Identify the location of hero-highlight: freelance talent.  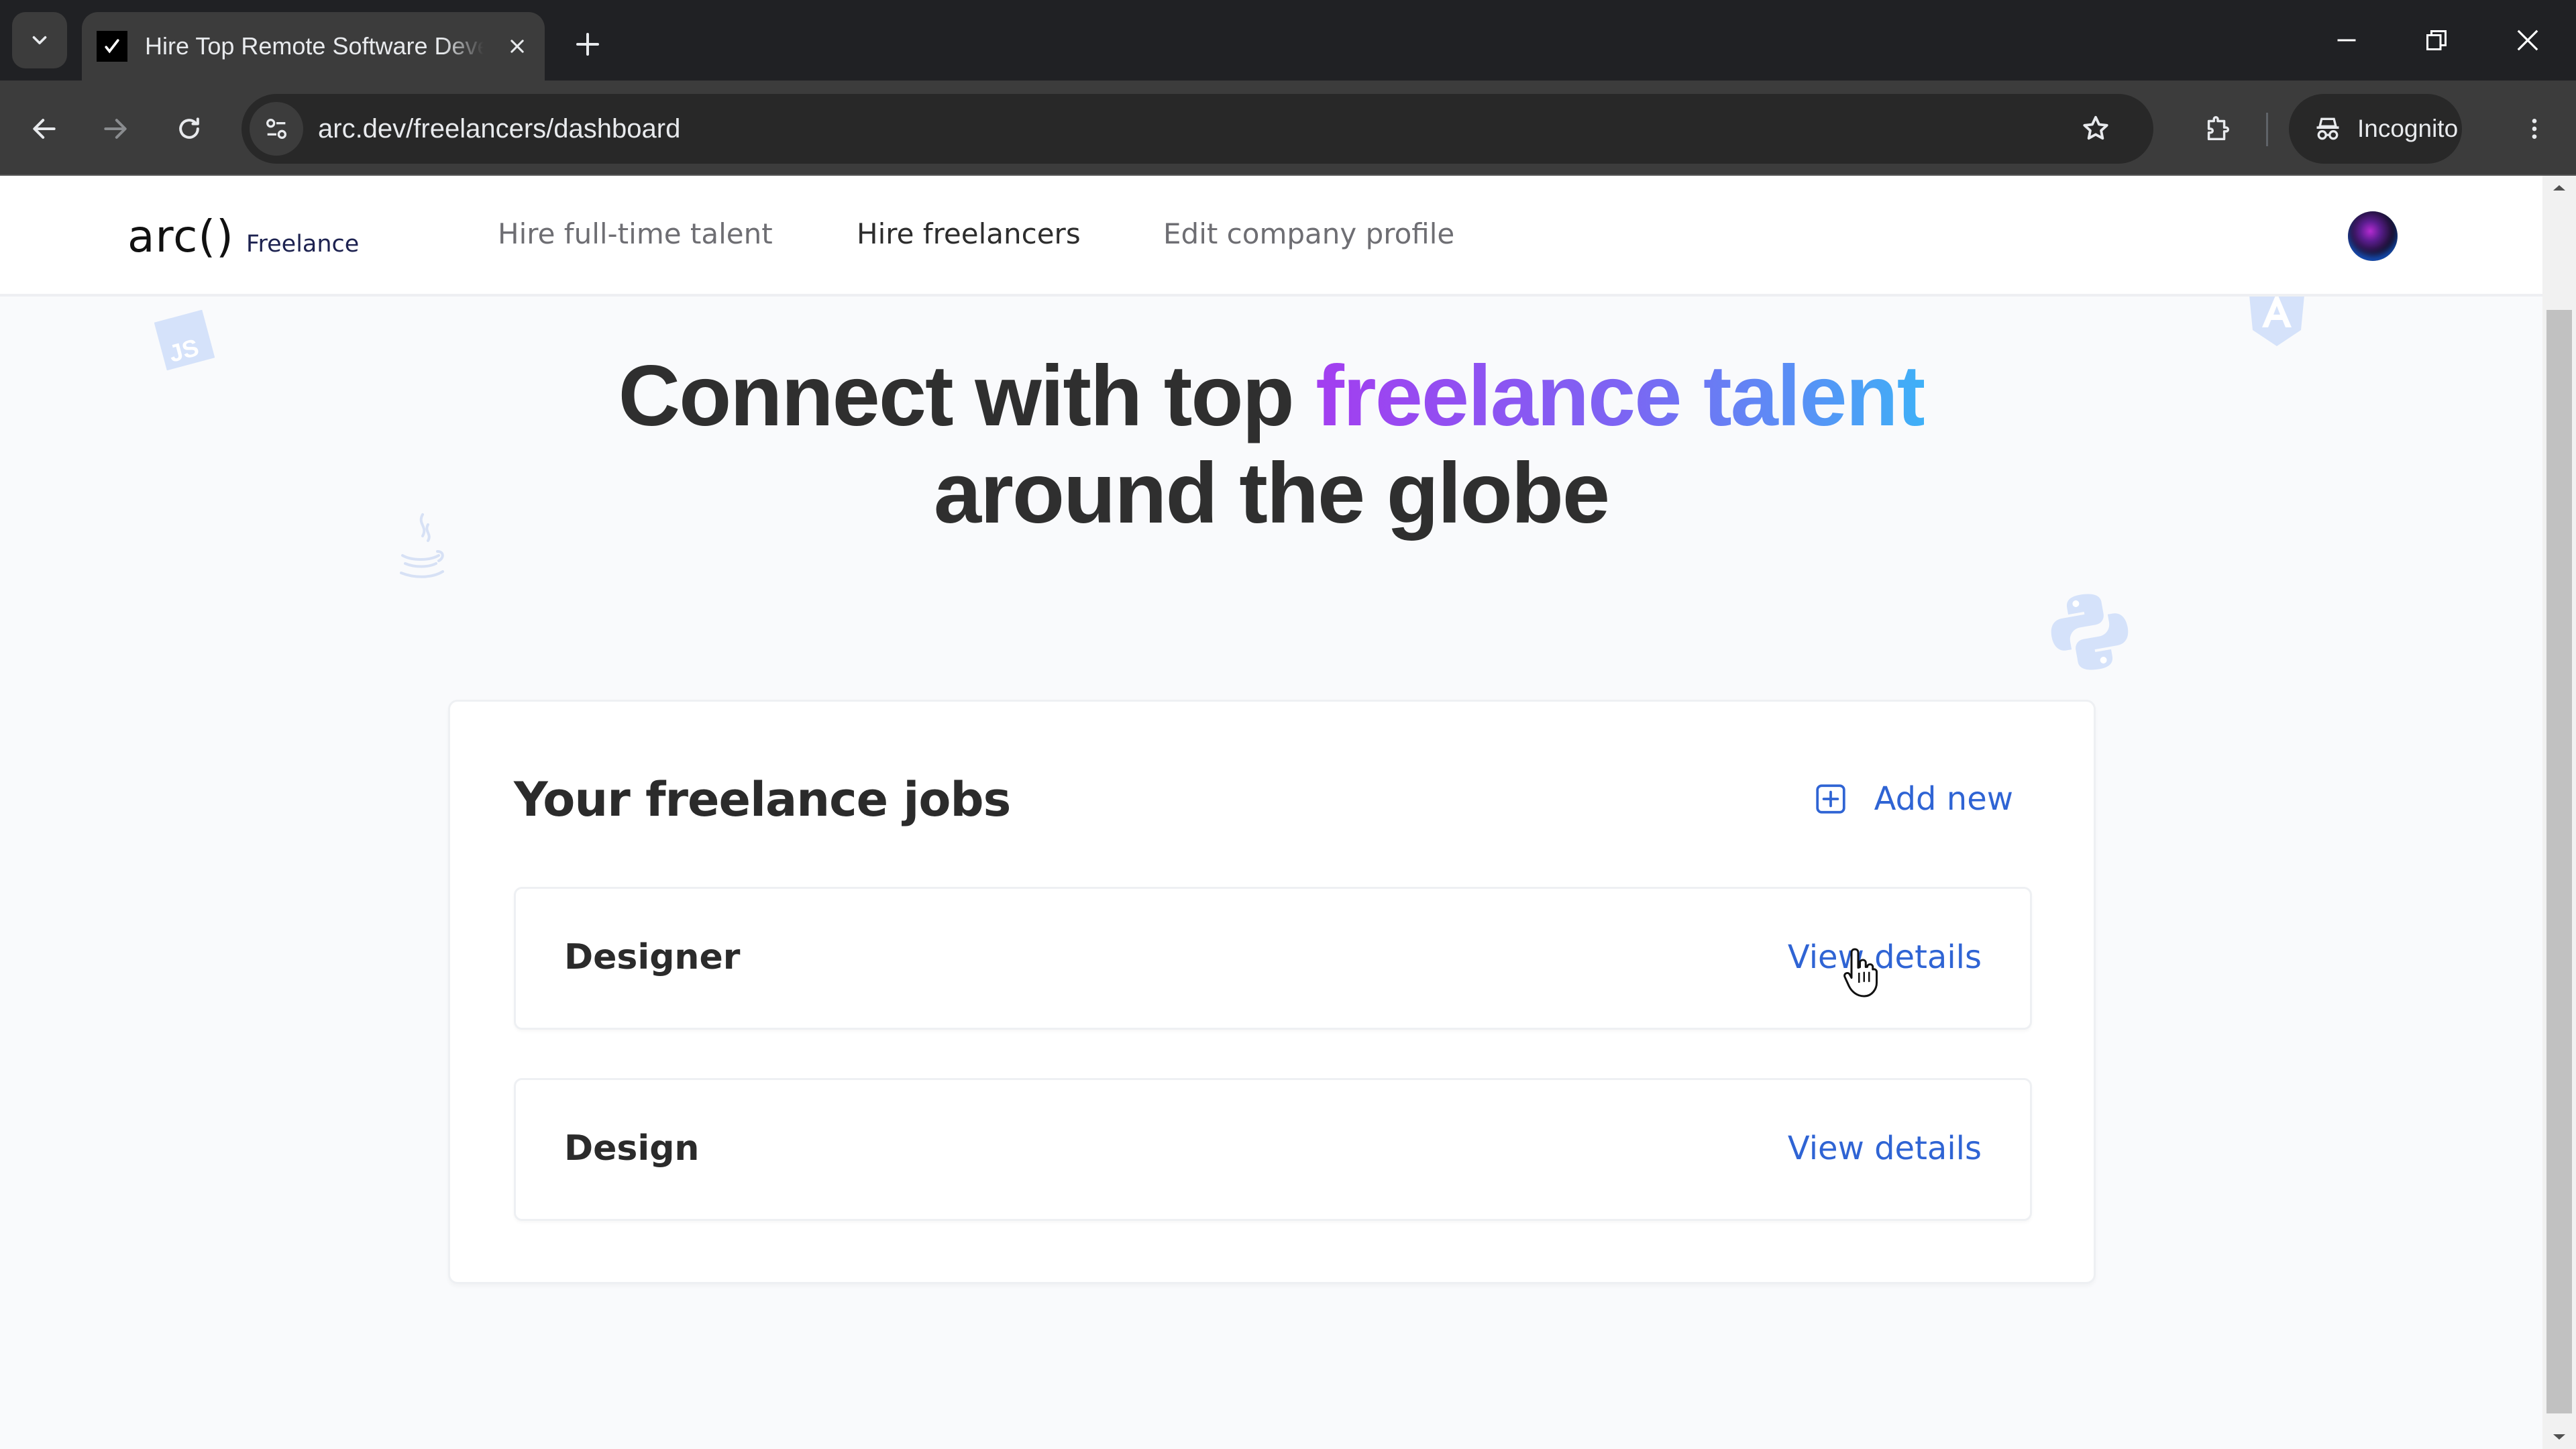
(1620, 396).